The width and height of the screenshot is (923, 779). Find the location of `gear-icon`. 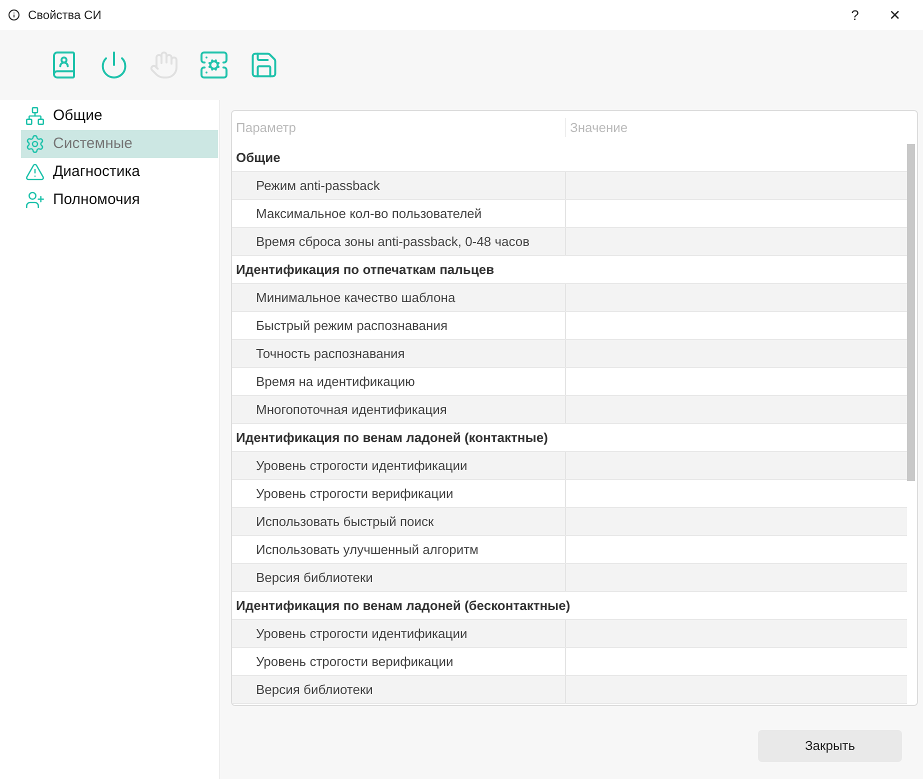

gear-icon is located at coordinates (35, 144).